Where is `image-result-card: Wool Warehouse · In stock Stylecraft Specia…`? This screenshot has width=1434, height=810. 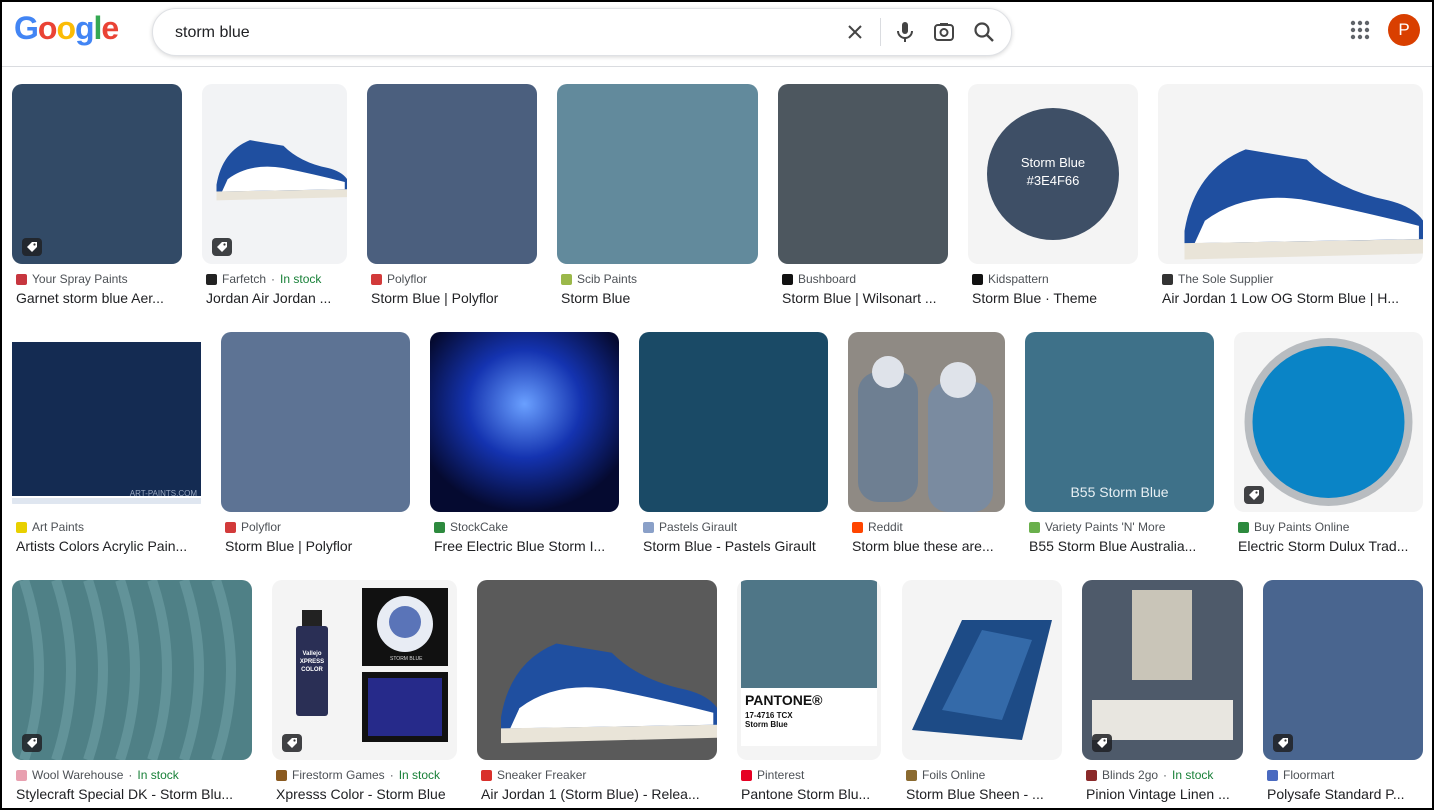
image-result-card: Wool Warehouse · In stock Stylecraft Specia… is located at coordinates (132, 694).